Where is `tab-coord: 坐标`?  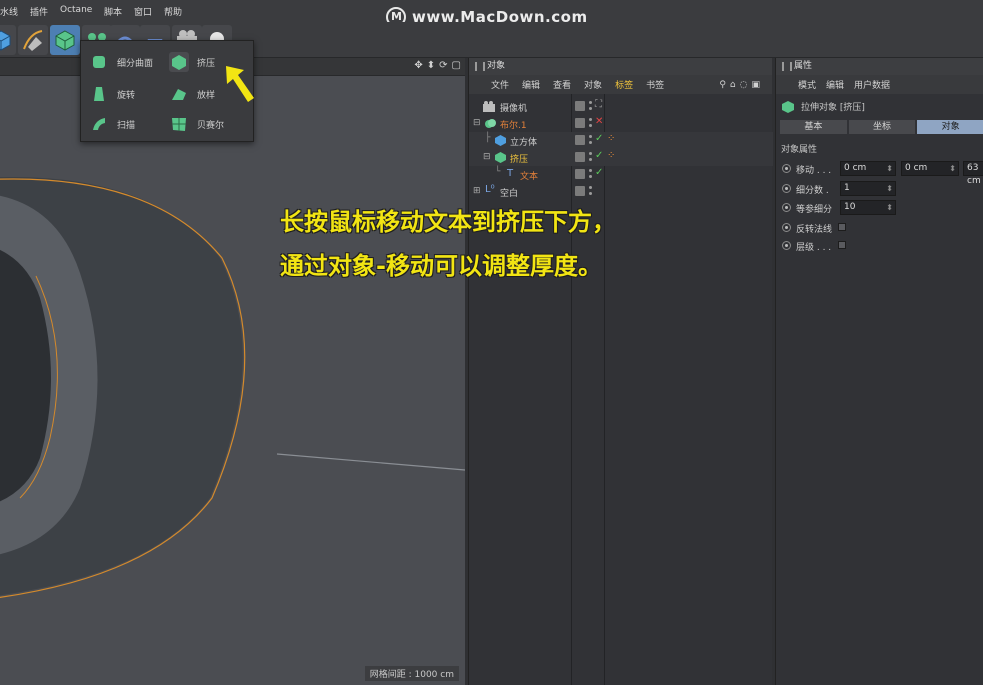 tab-coord: 坐标 is located at coordinates (882, 127).